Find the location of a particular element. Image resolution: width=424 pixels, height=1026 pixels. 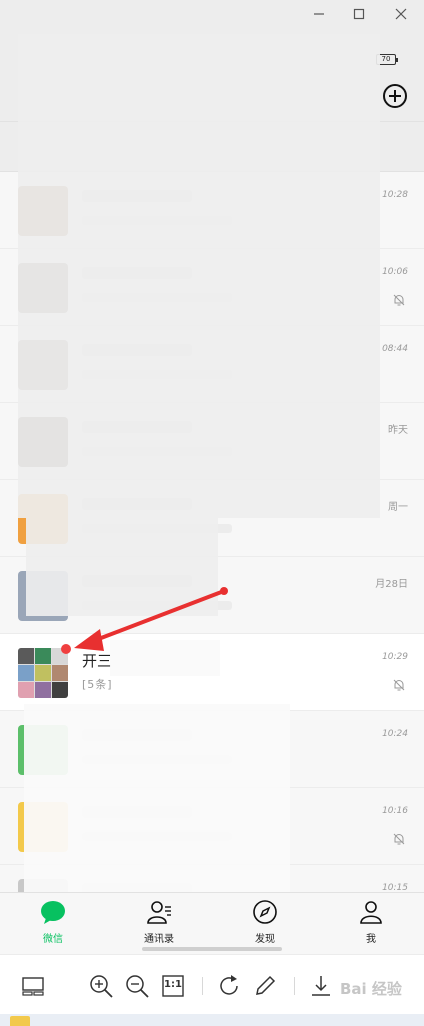

chat-time: 昨天 is located at coordinates (398, 430).